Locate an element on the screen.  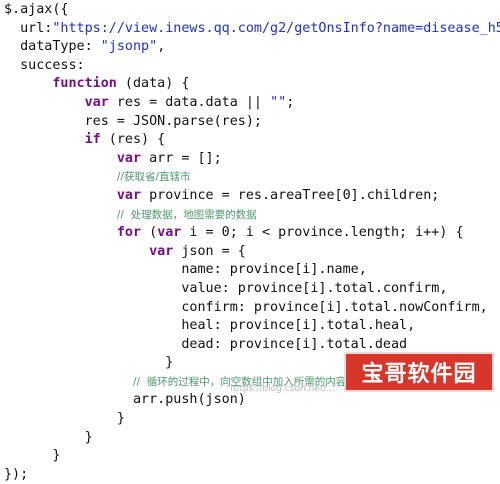
code-line: $.ajax({ is located at coordinates (252, 10).